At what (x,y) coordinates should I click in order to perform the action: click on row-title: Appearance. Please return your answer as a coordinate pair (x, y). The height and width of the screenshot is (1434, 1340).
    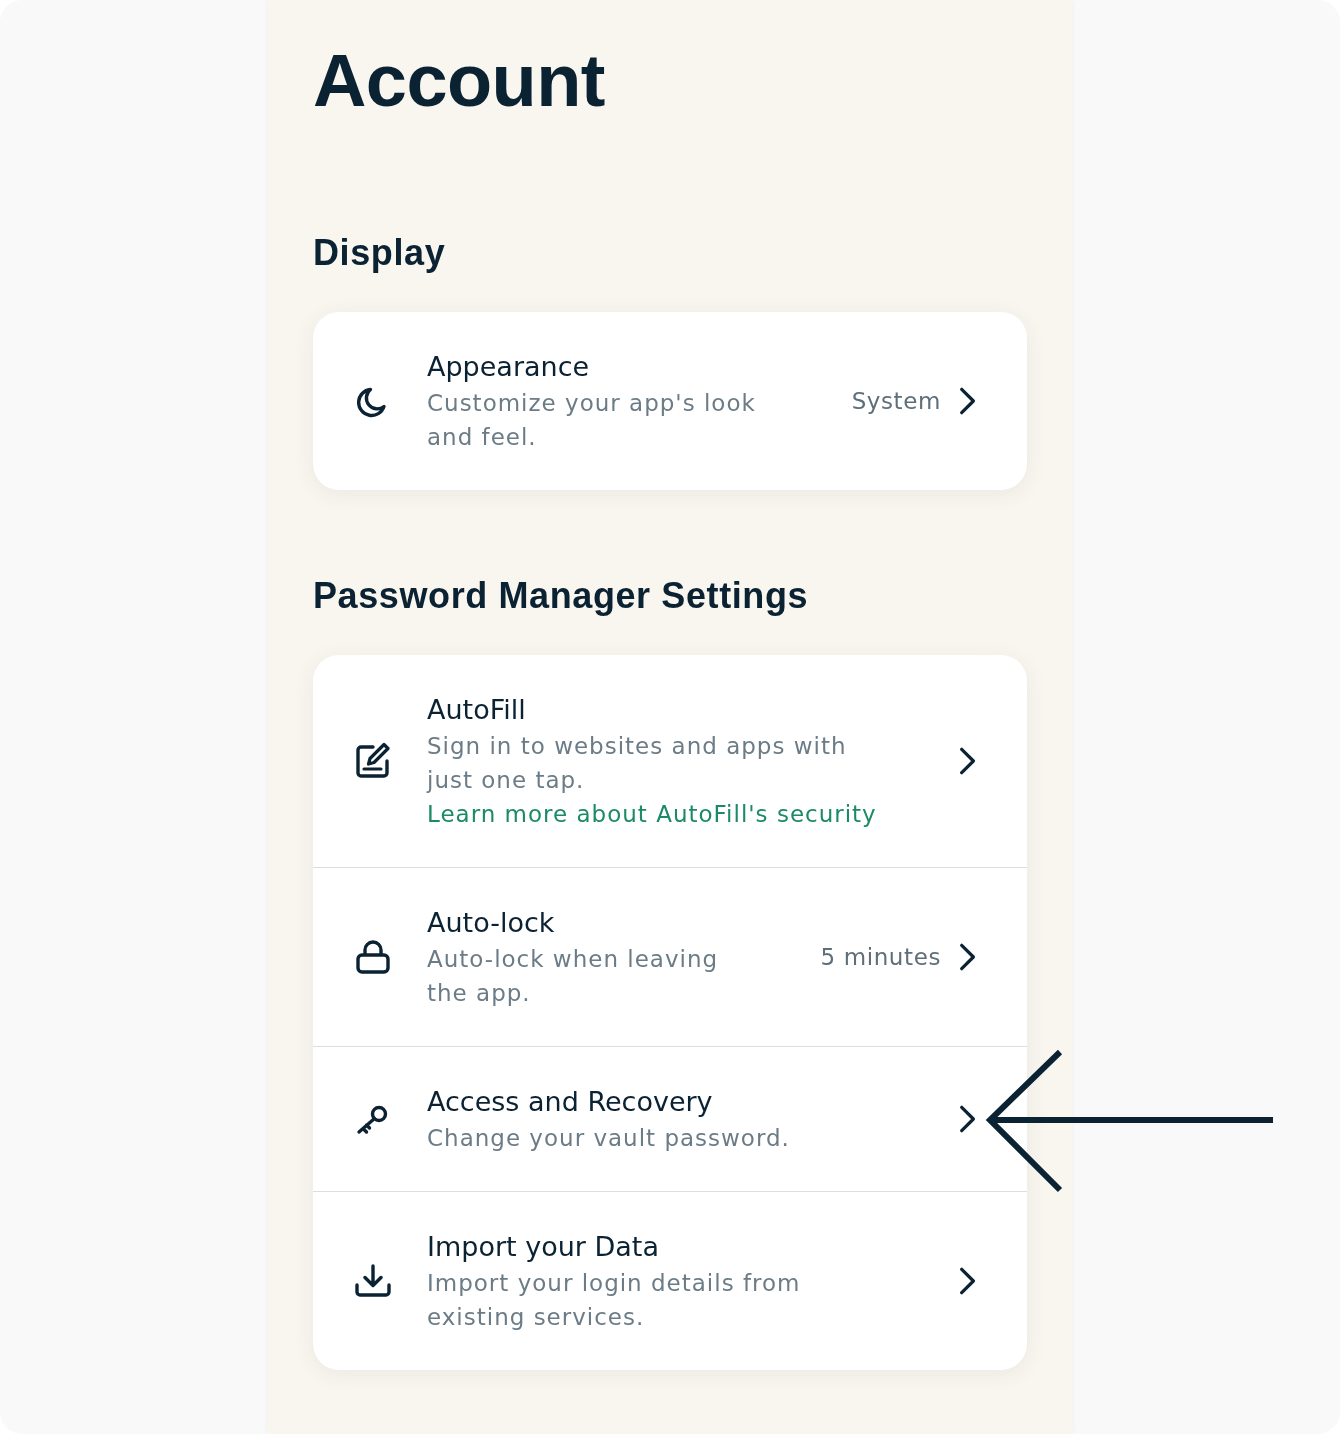
    Looking at the image, I should click on (509, 367).